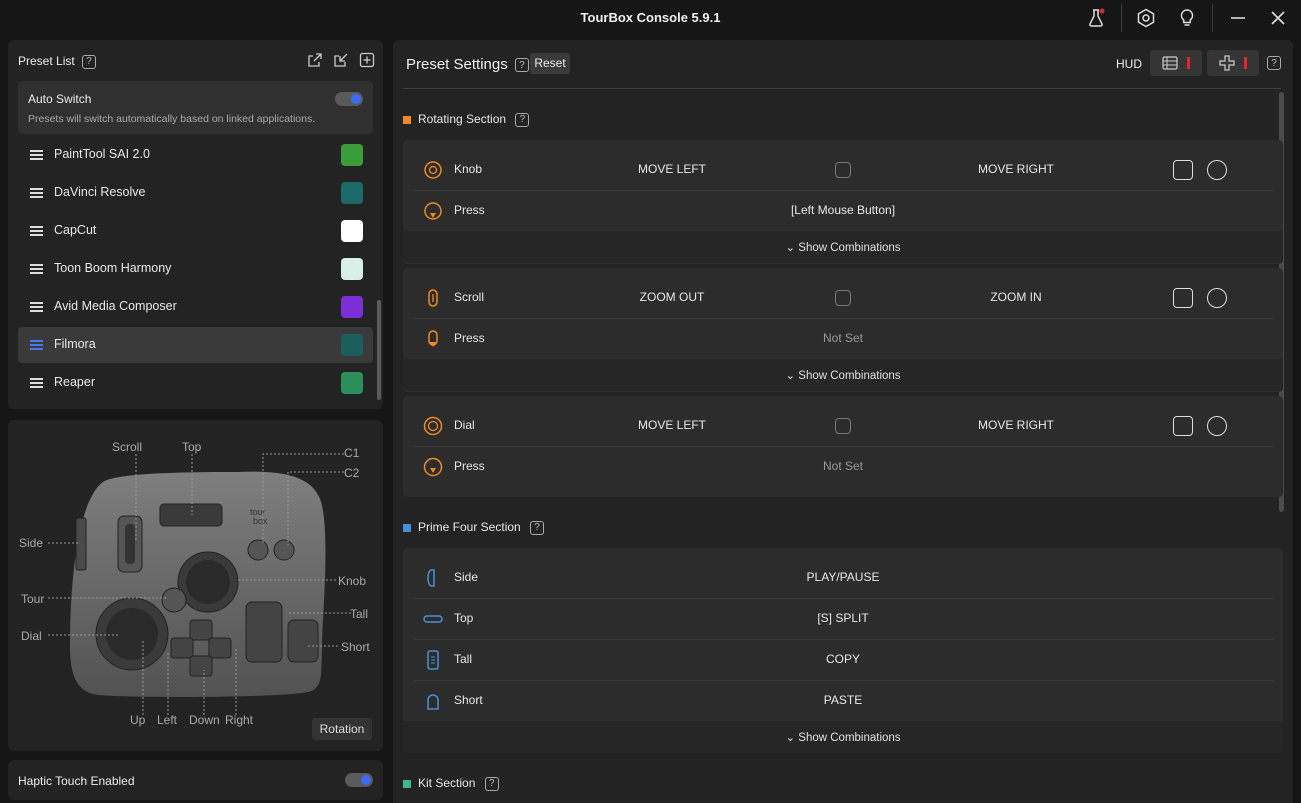  Describe the element at coordinates (113, 268) in the screenshot. I see `preset-name: Toon Boom Harmony` at that location.